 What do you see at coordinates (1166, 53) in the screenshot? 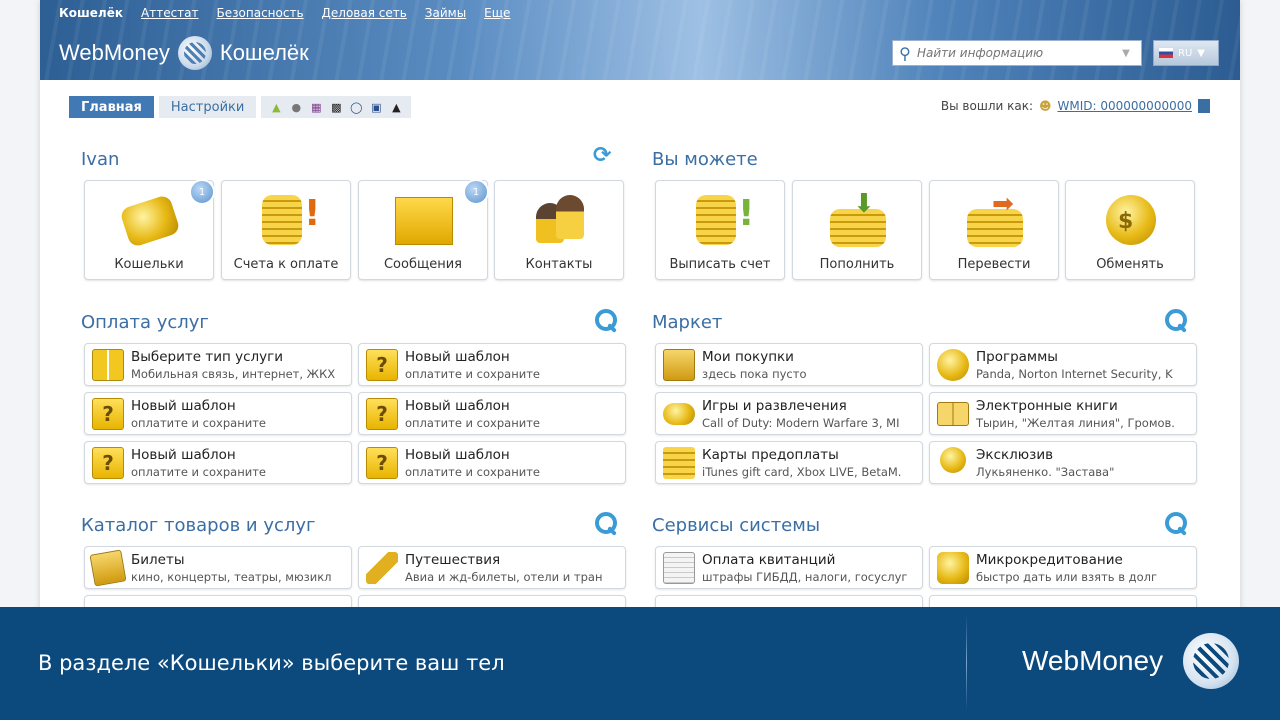
I see `russia-flag-icon` at bounding box center [1166, 53].